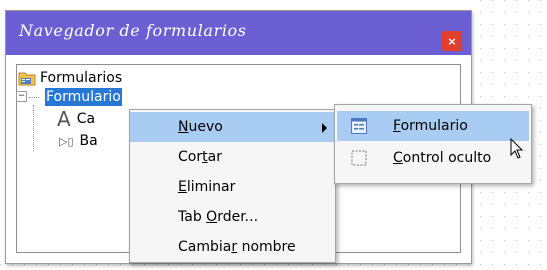 This screenshot has height=270, width=547. Describe the element at coordinates (324, 128) in the screenshot. I see `submenu-arrow-icon` at that location.